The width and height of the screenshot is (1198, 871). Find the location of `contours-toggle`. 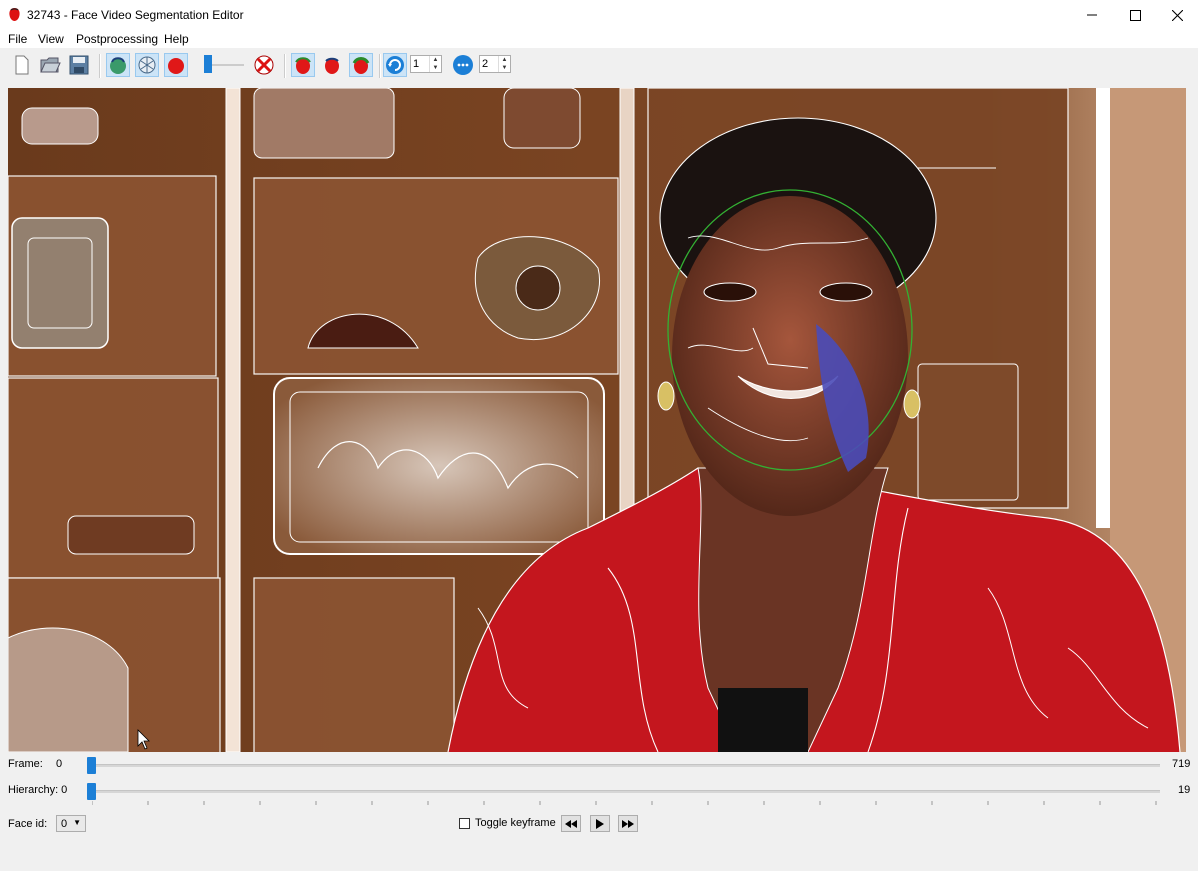

contours-toggle is located at coordinates (118, 65).